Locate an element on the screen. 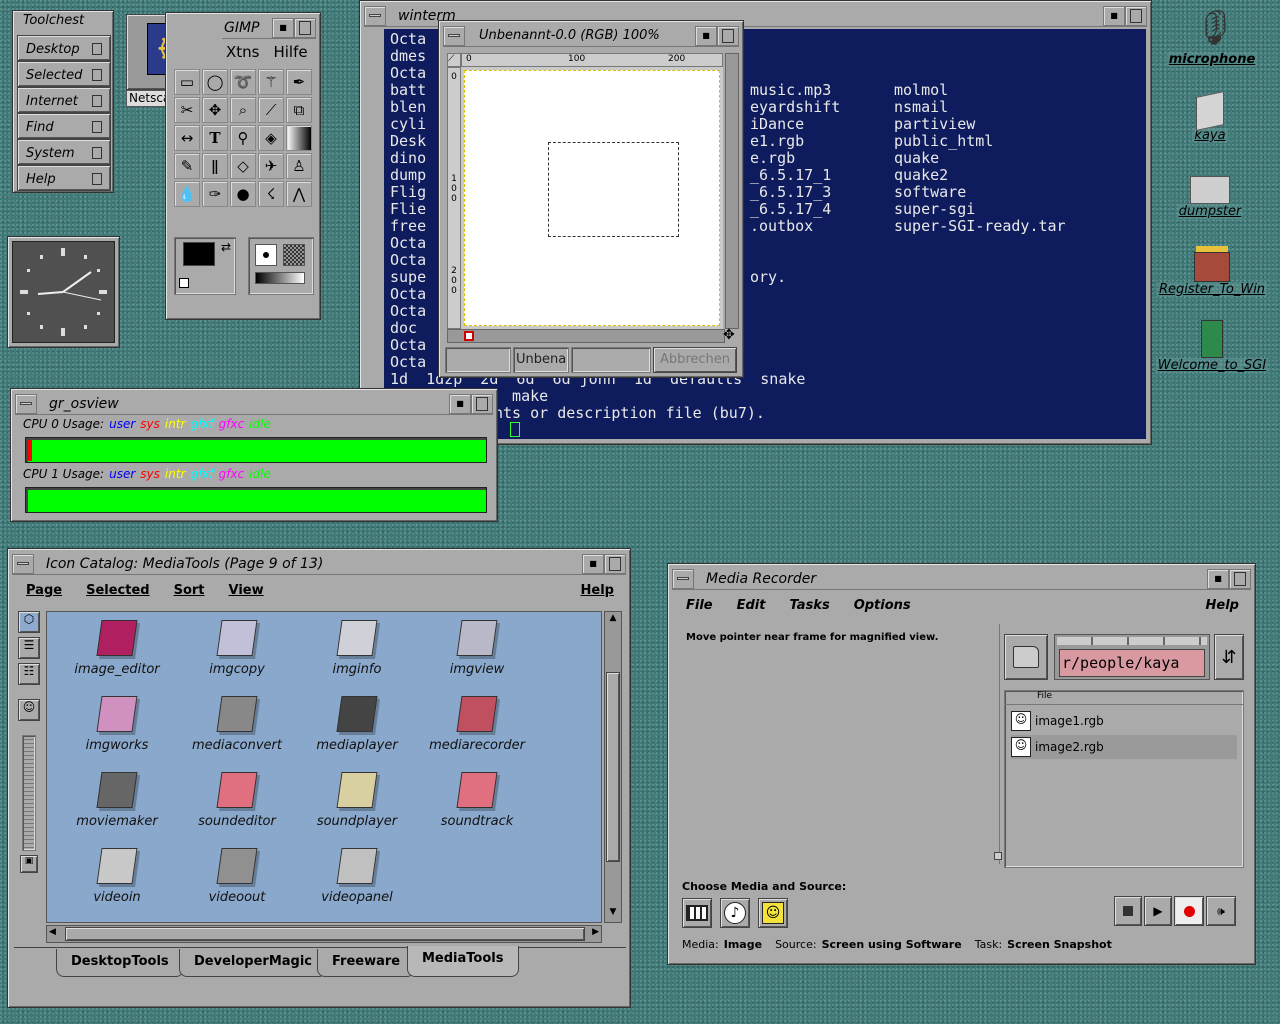 The image size is (1280, 1024). cancel-button: Abbrechen is located at coordinates (695, 360).